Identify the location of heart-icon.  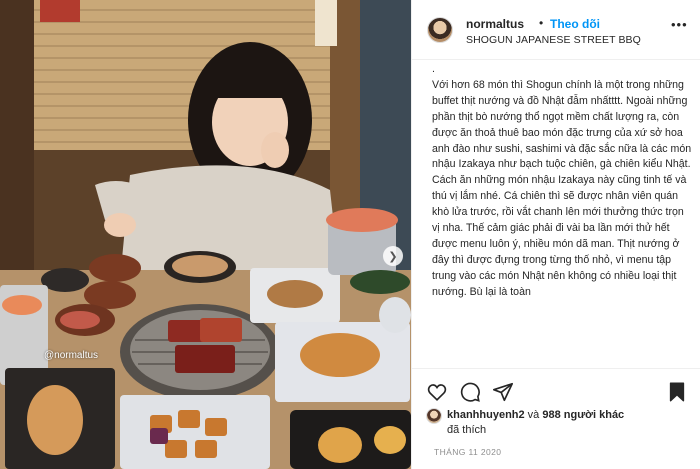
(437, 392).